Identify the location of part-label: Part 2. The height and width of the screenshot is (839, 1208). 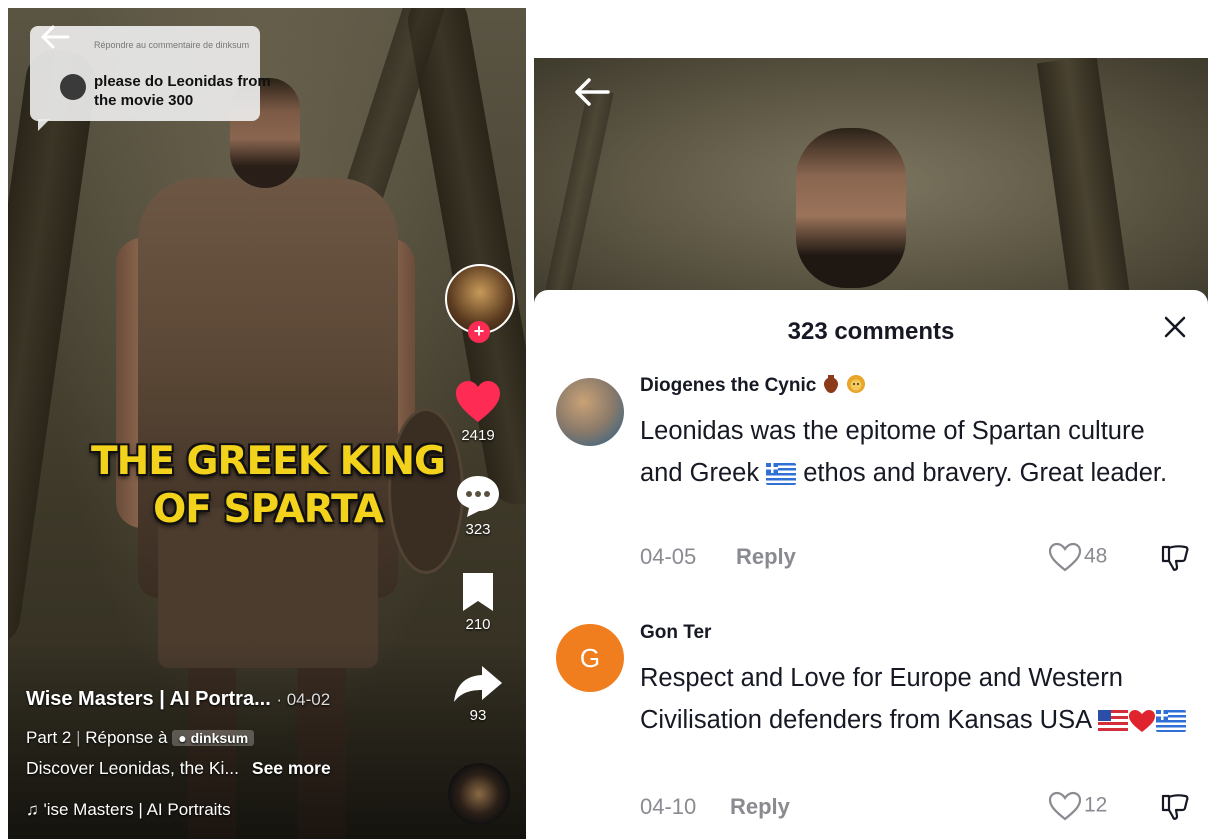
(49, 737).